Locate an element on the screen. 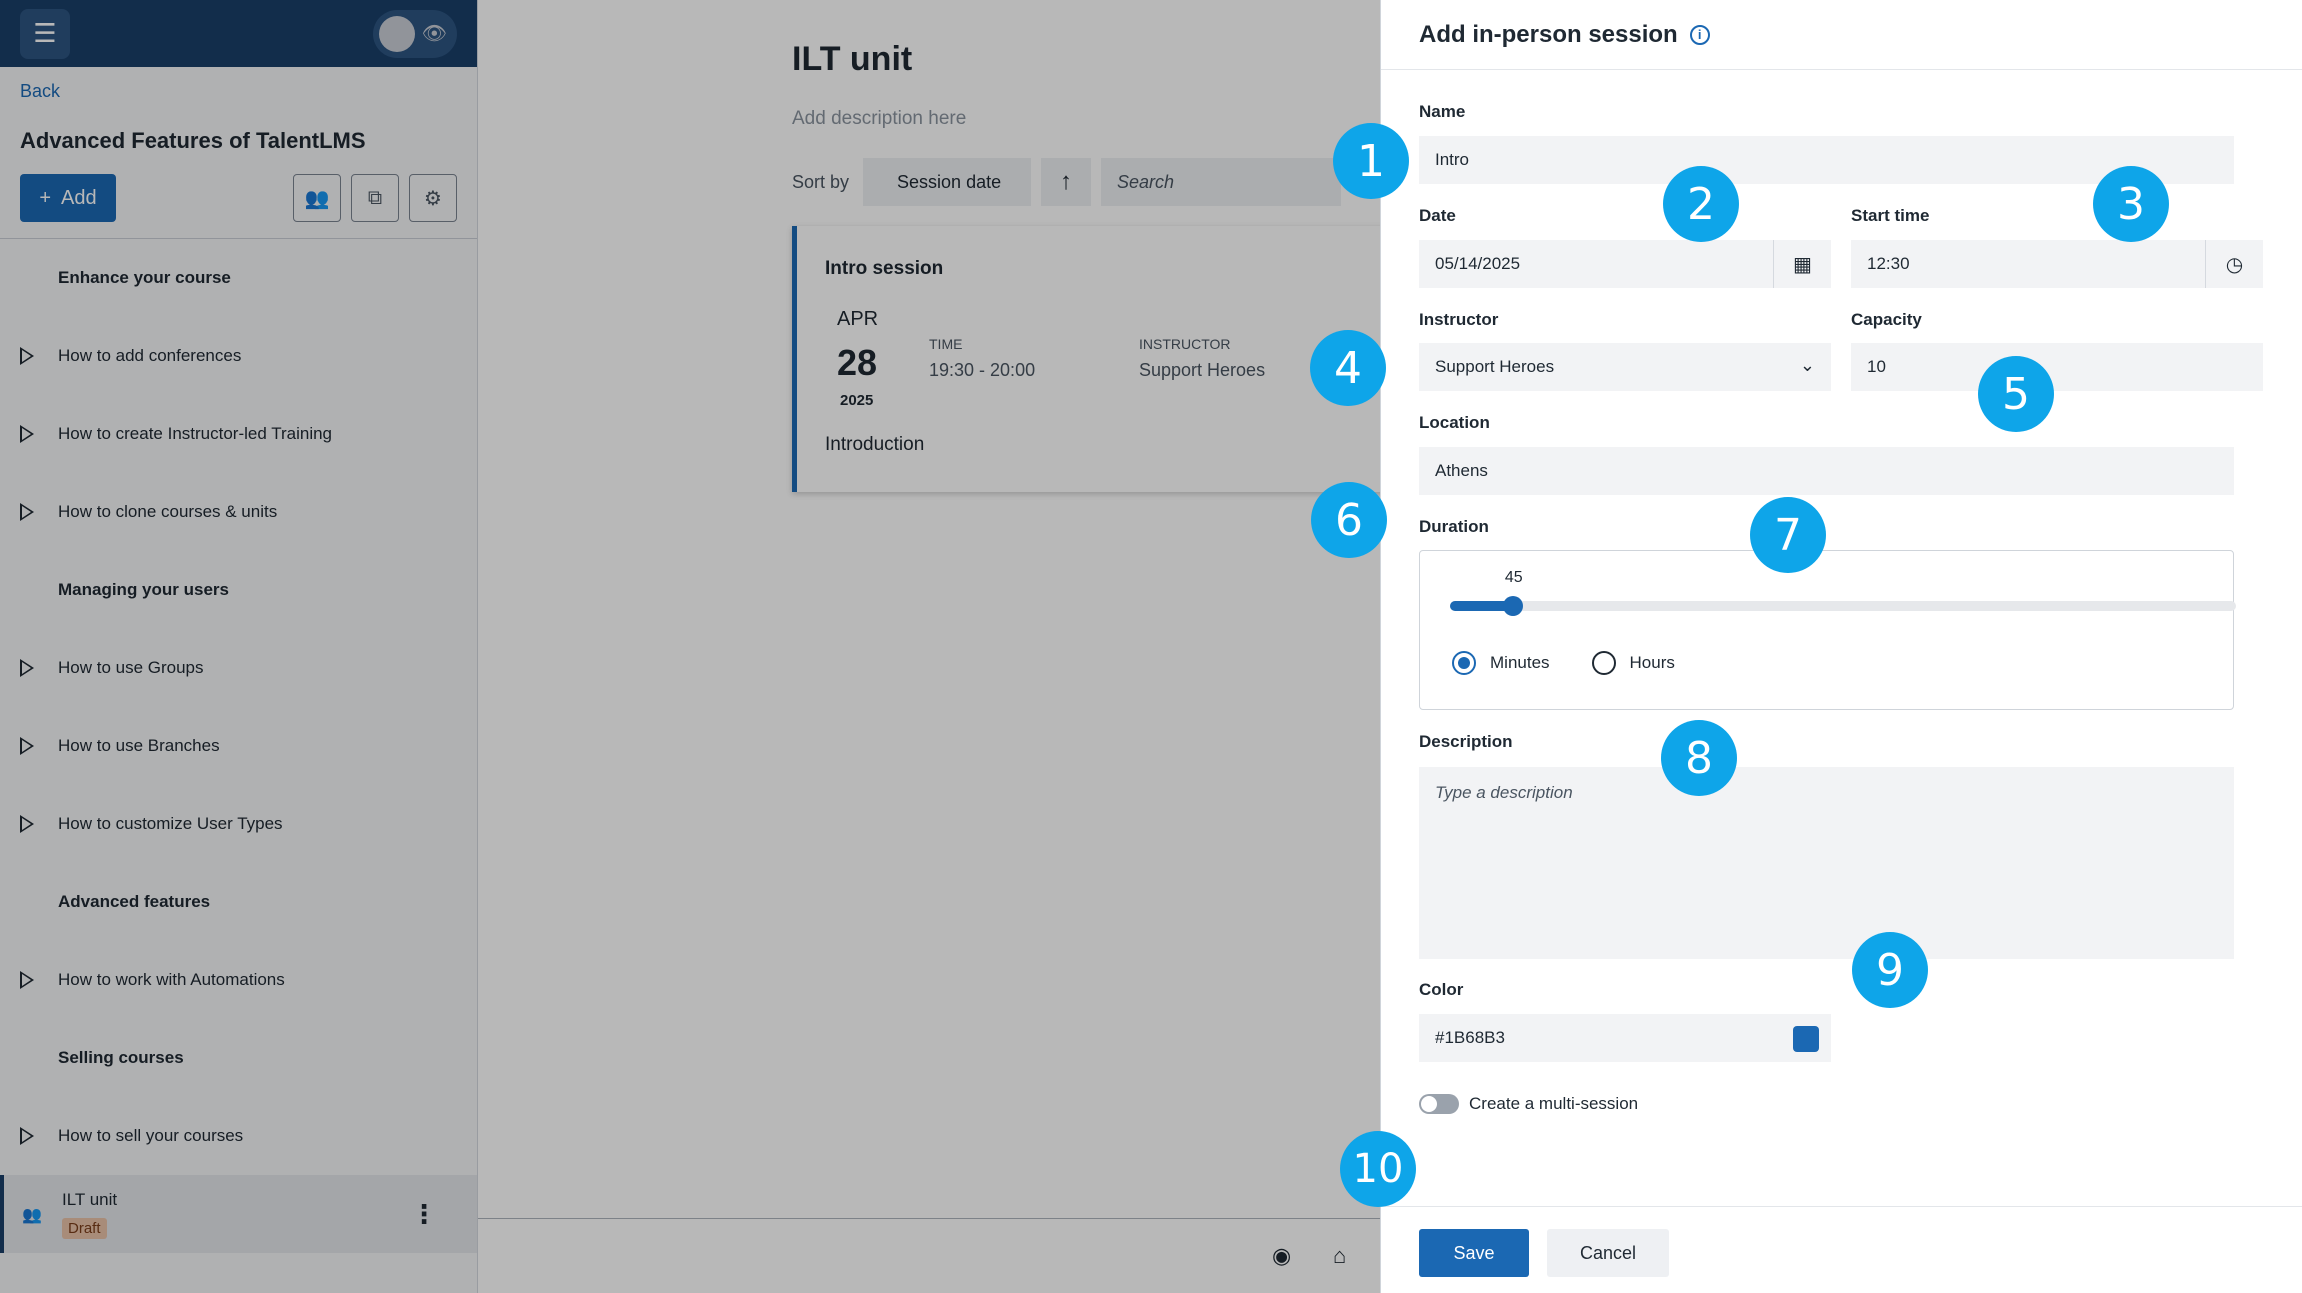 This screenshot has width=2302, height=1293. name-label: Name is located at coordinates (1442, 111).